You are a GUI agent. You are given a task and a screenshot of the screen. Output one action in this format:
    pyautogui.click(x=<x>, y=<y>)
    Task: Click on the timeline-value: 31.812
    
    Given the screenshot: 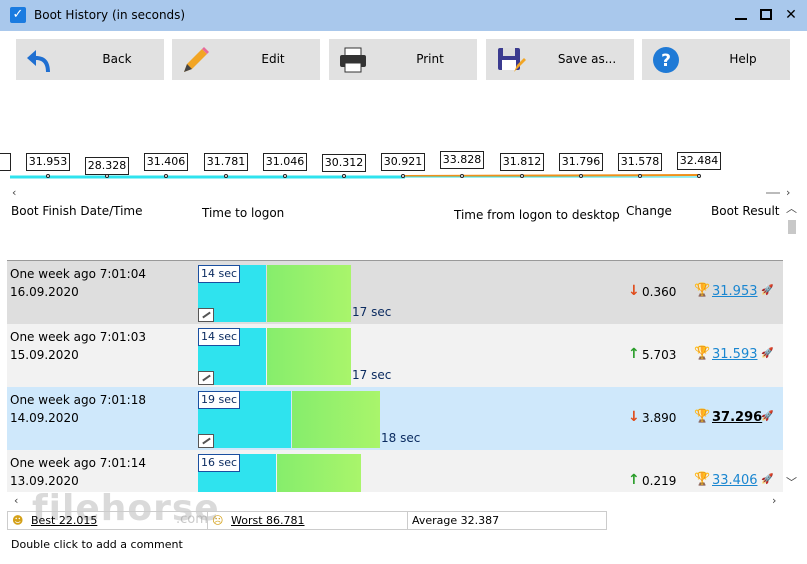 What is the action you would take?
    pyautogui.click(x=522, y=162)
    